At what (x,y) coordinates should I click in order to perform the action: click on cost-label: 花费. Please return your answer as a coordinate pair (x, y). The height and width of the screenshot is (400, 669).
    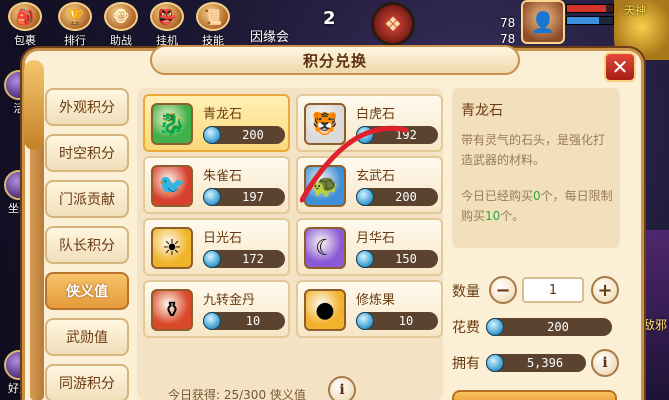
    Looking at the image, I should click on (466, 328).